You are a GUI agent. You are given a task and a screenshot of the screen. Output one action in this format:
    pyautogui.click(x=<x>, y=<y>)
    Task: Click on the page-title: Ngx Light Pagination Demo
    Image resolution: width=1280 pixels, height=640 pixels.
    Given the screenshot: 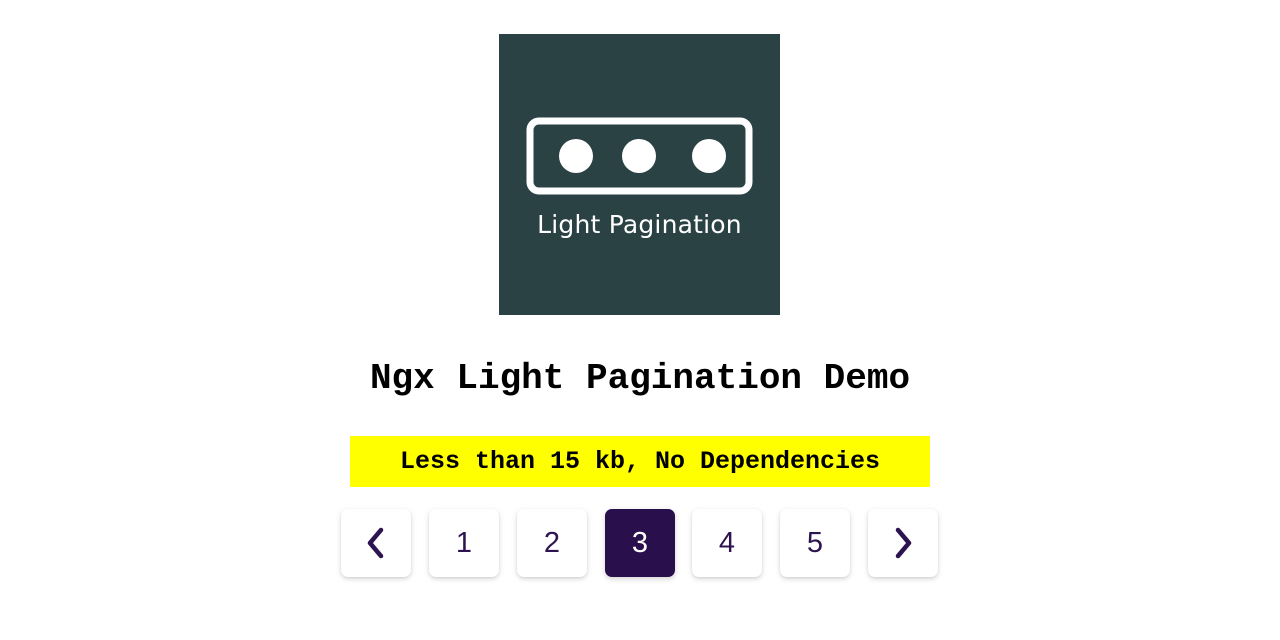 What is the action you would take?
    pyautogui.click(x=640, y=378)
    